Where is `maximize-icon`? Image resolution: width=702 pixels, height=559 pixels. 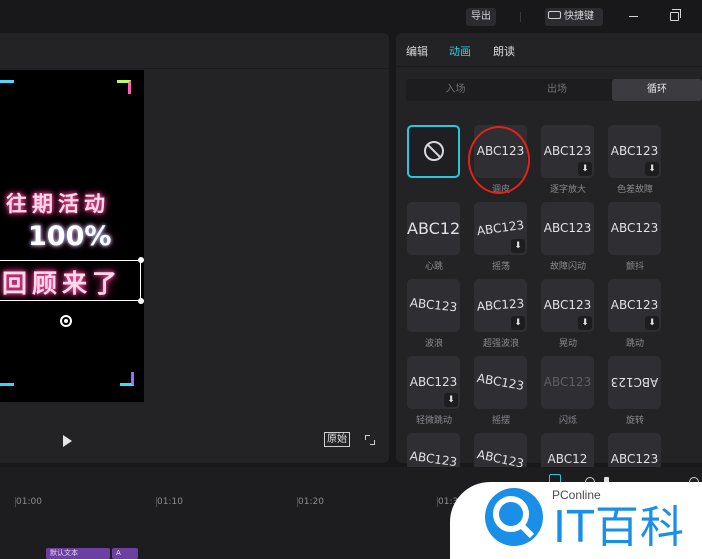 maximize-icon is located at coordinates (675, 15).